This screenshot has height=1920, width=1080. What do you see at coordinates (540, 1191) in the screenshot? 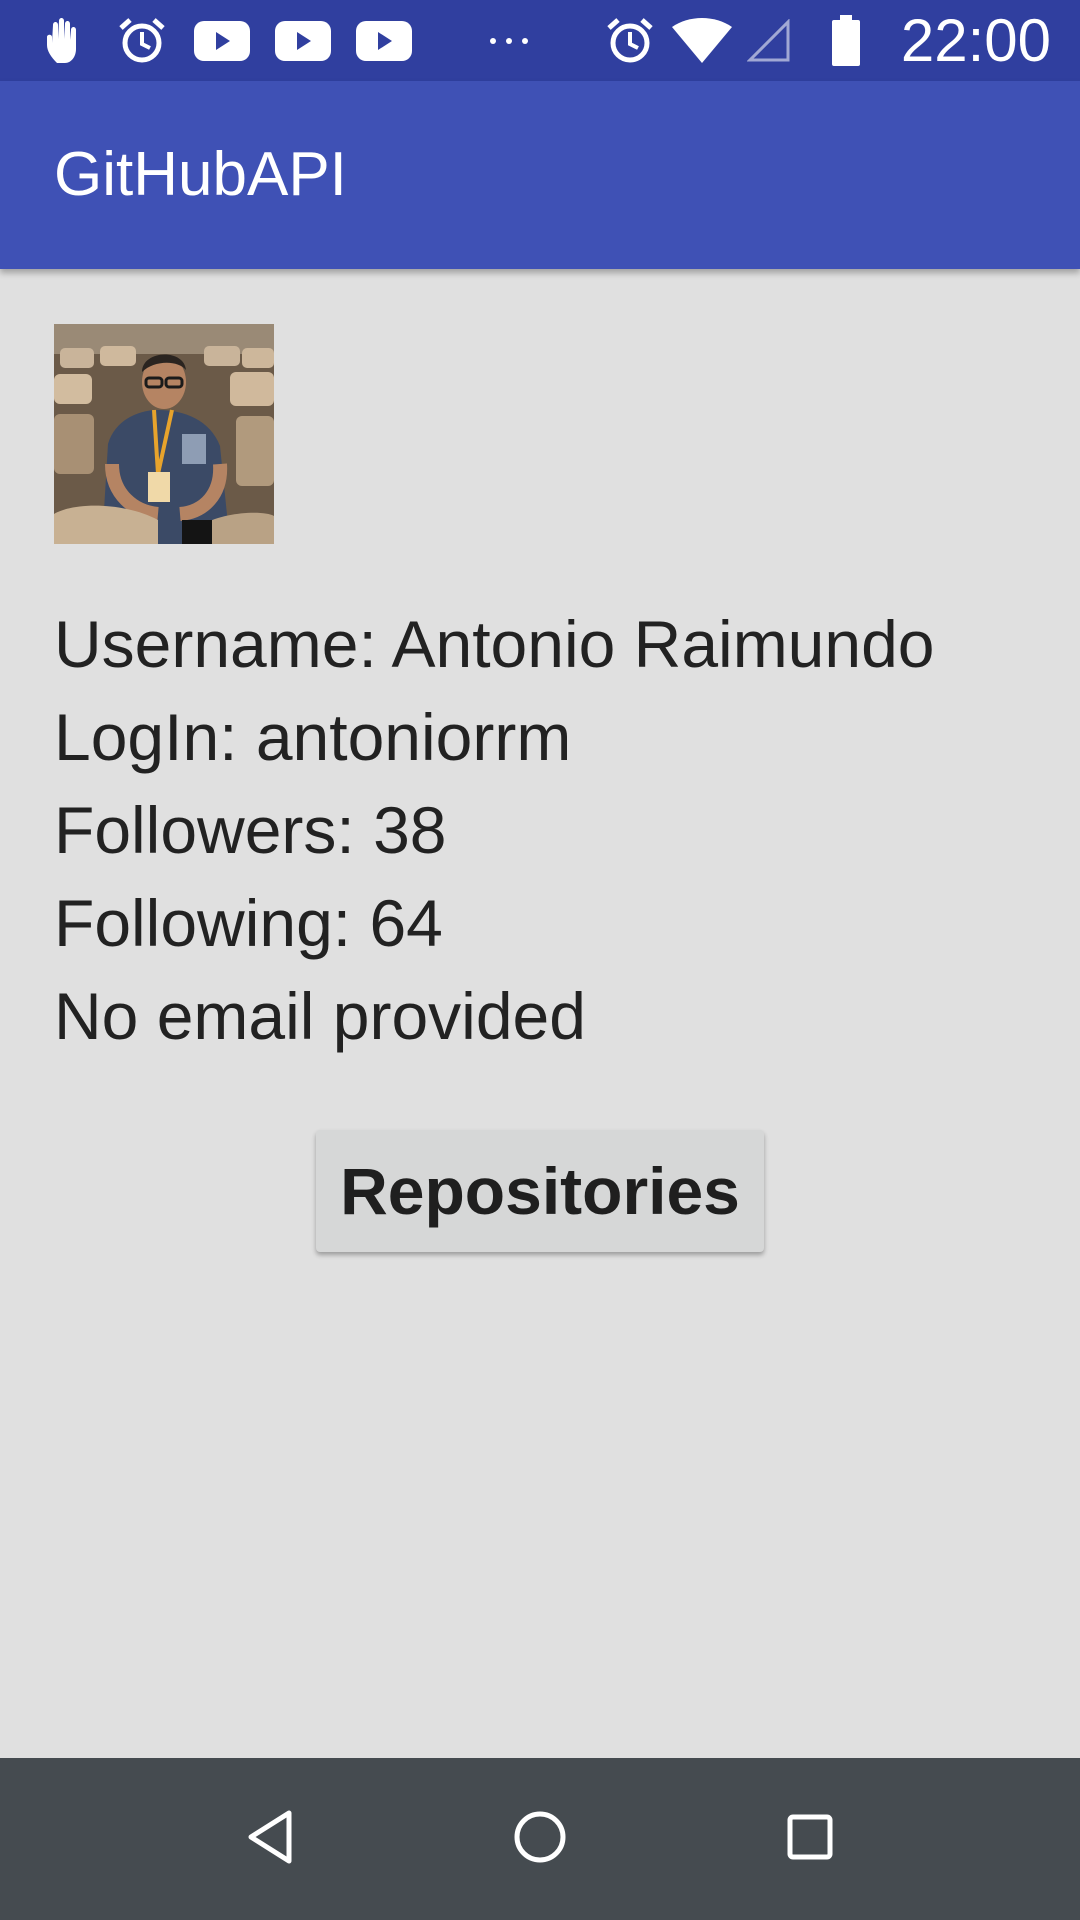
I see `repositories-button: Repositories` at bounding box center [540, 1191].